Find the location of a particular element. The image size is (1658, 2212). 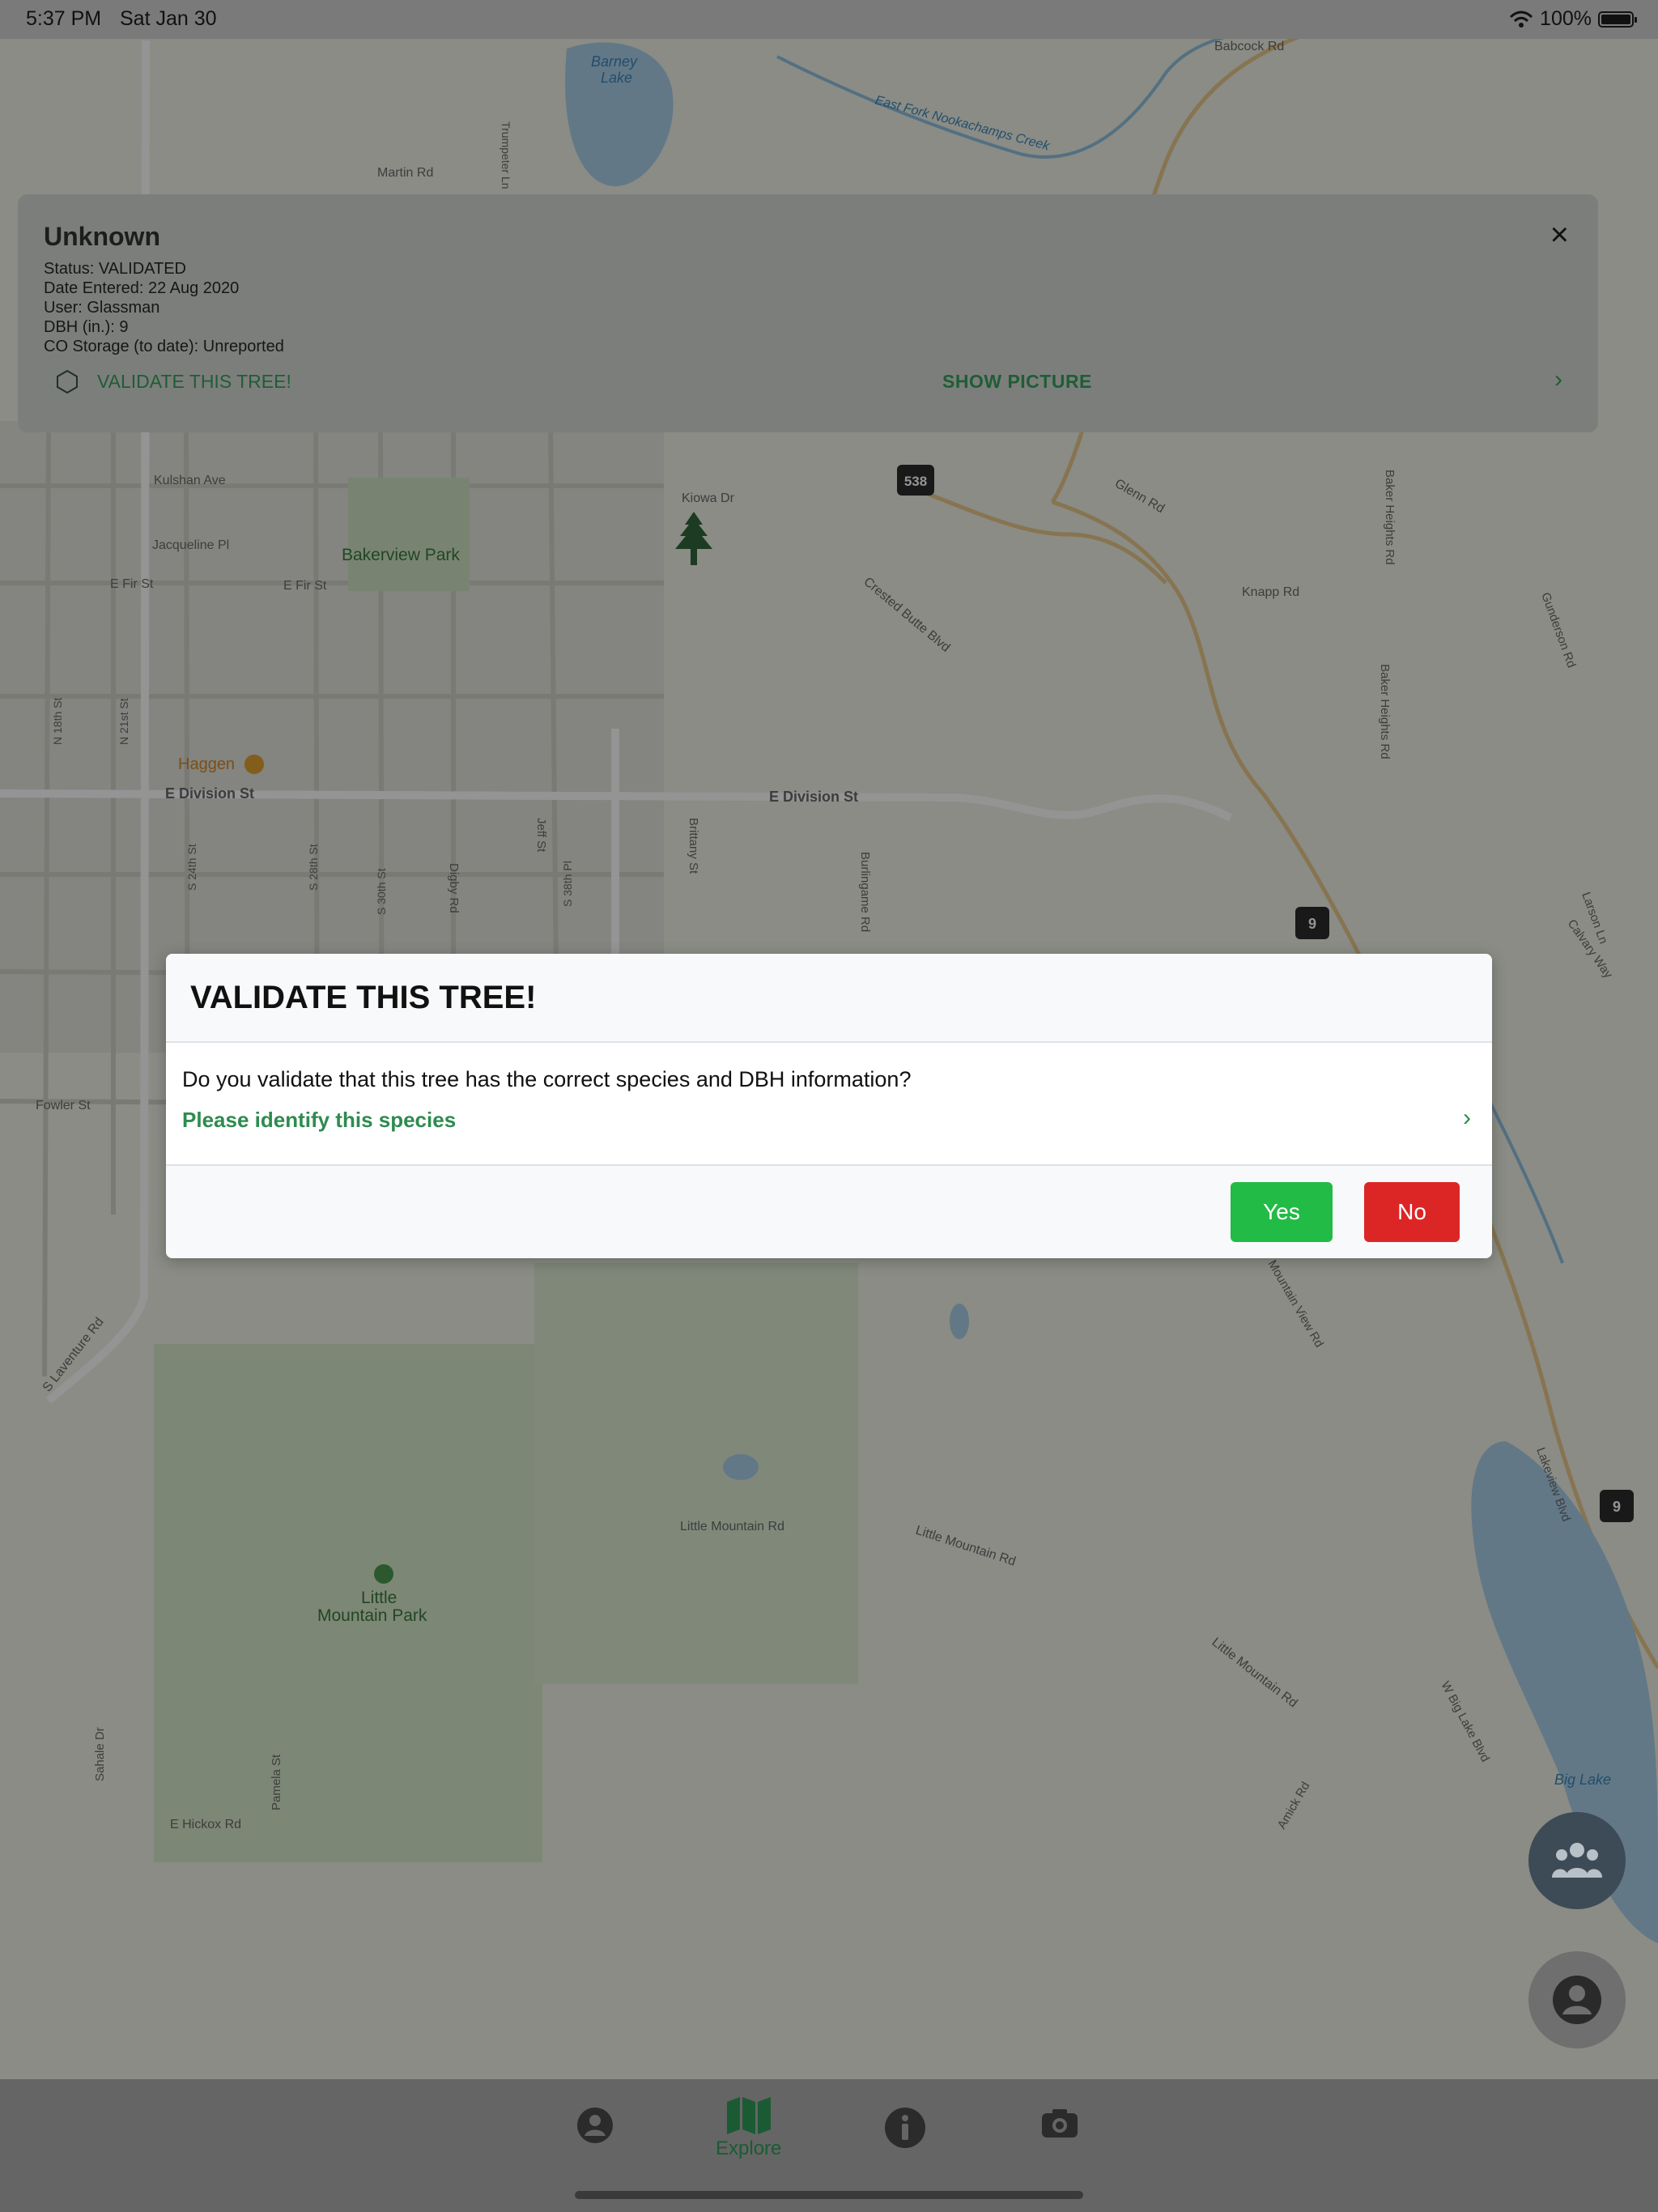

modal-footer: Yes No is located at coordinates (829, 1211).